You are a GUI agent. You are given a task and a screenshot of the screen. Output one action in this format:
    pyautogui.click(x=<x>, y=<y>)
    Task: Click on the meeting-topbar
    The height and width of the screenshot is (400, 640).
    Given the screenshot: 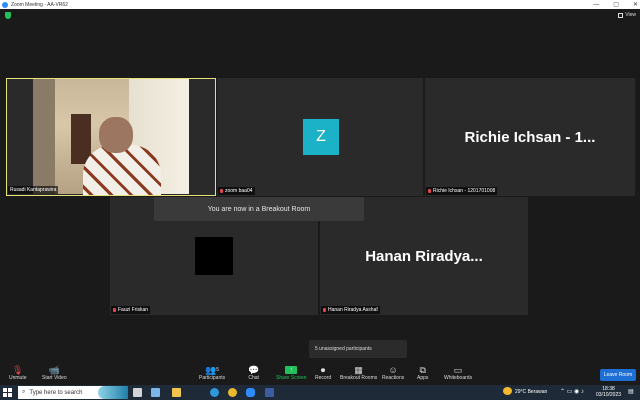 What is the action you would take?
    pyautogui.click(x=320, y=16)
    